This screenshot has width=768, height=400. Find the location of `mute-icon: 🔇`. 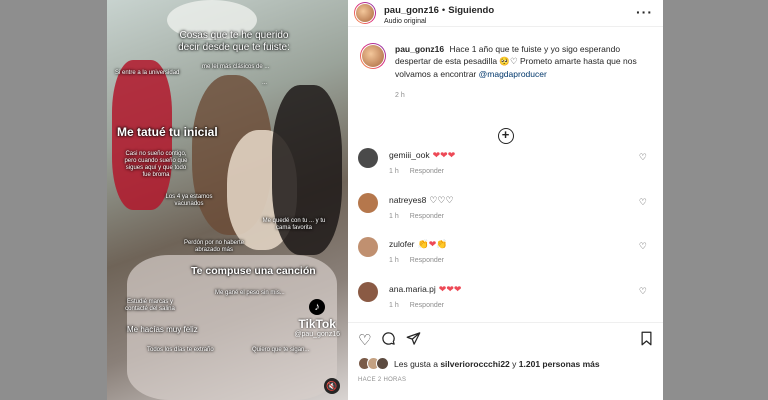

mute-icon: 🔇 is located at coordinates (332, 386).